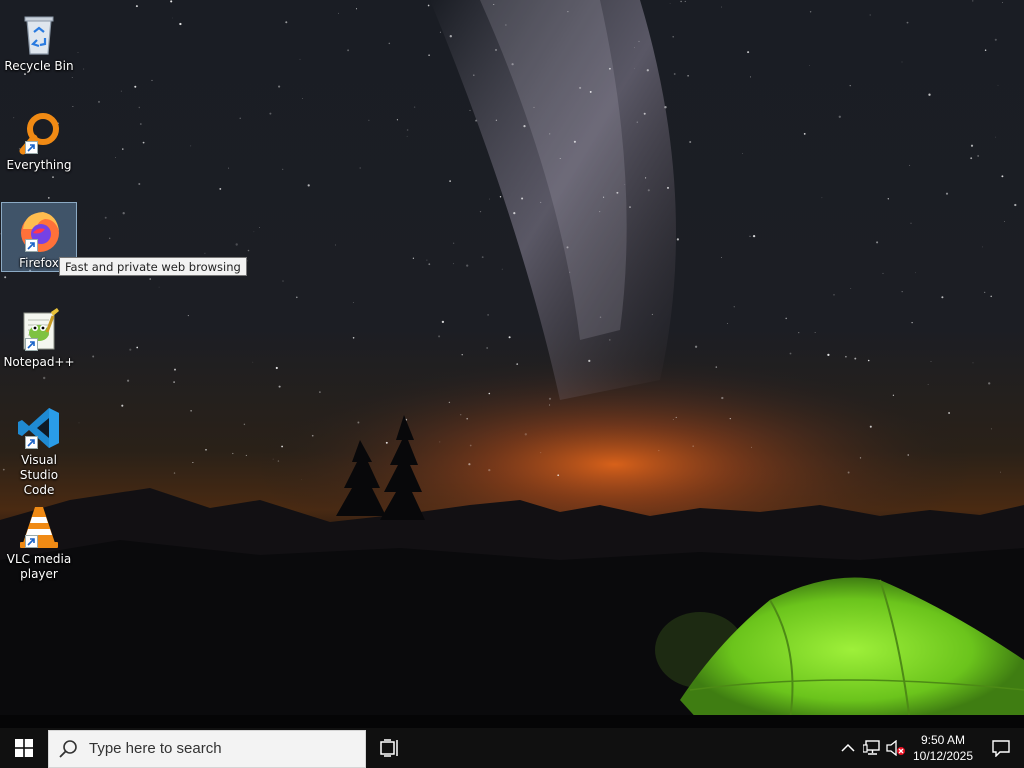  Describe the element at coordinates (39, 362) in the screenshot. I see `desktop-icon-label: Notepad++` at that location.